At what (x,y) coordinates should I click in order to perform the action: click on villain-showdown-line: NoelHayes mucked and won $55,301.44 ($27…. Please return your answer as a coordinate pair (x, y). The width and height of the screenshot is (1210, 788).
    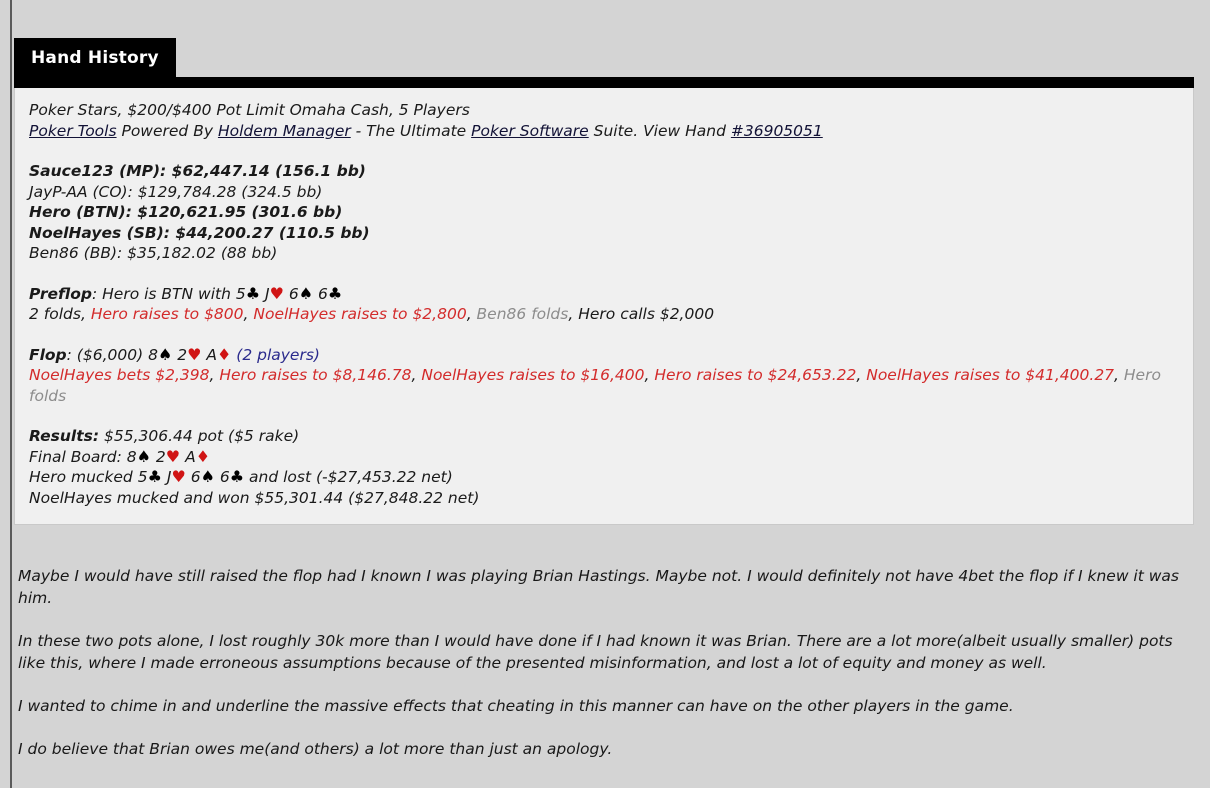
    Looking at the image, I should click on (254, 497).